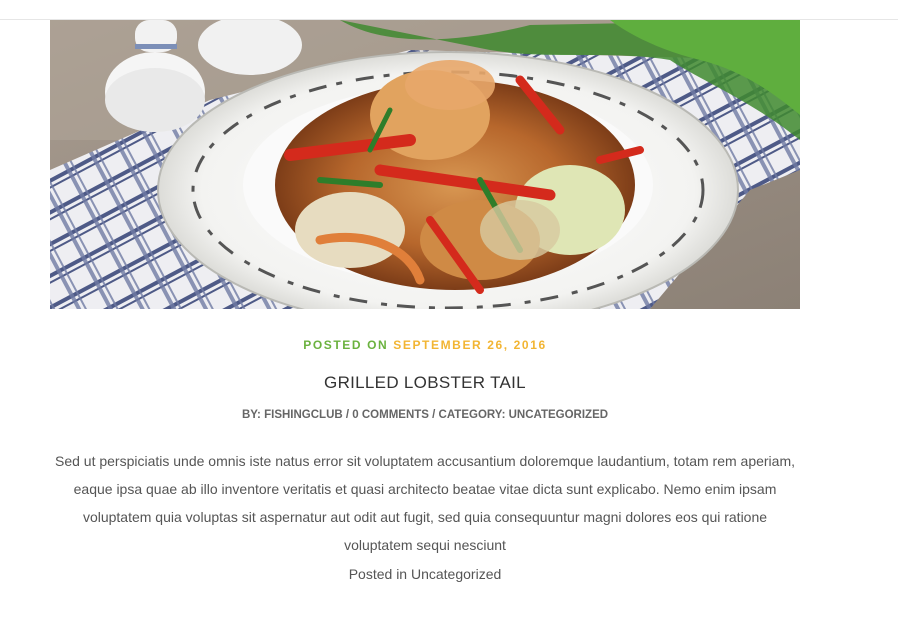 This screenshot has height=623, width=898. What do you see at coordinates (253, 415) in the screenshot?
I see `byline-prefix: BY:` at bounding box center [253, 415].